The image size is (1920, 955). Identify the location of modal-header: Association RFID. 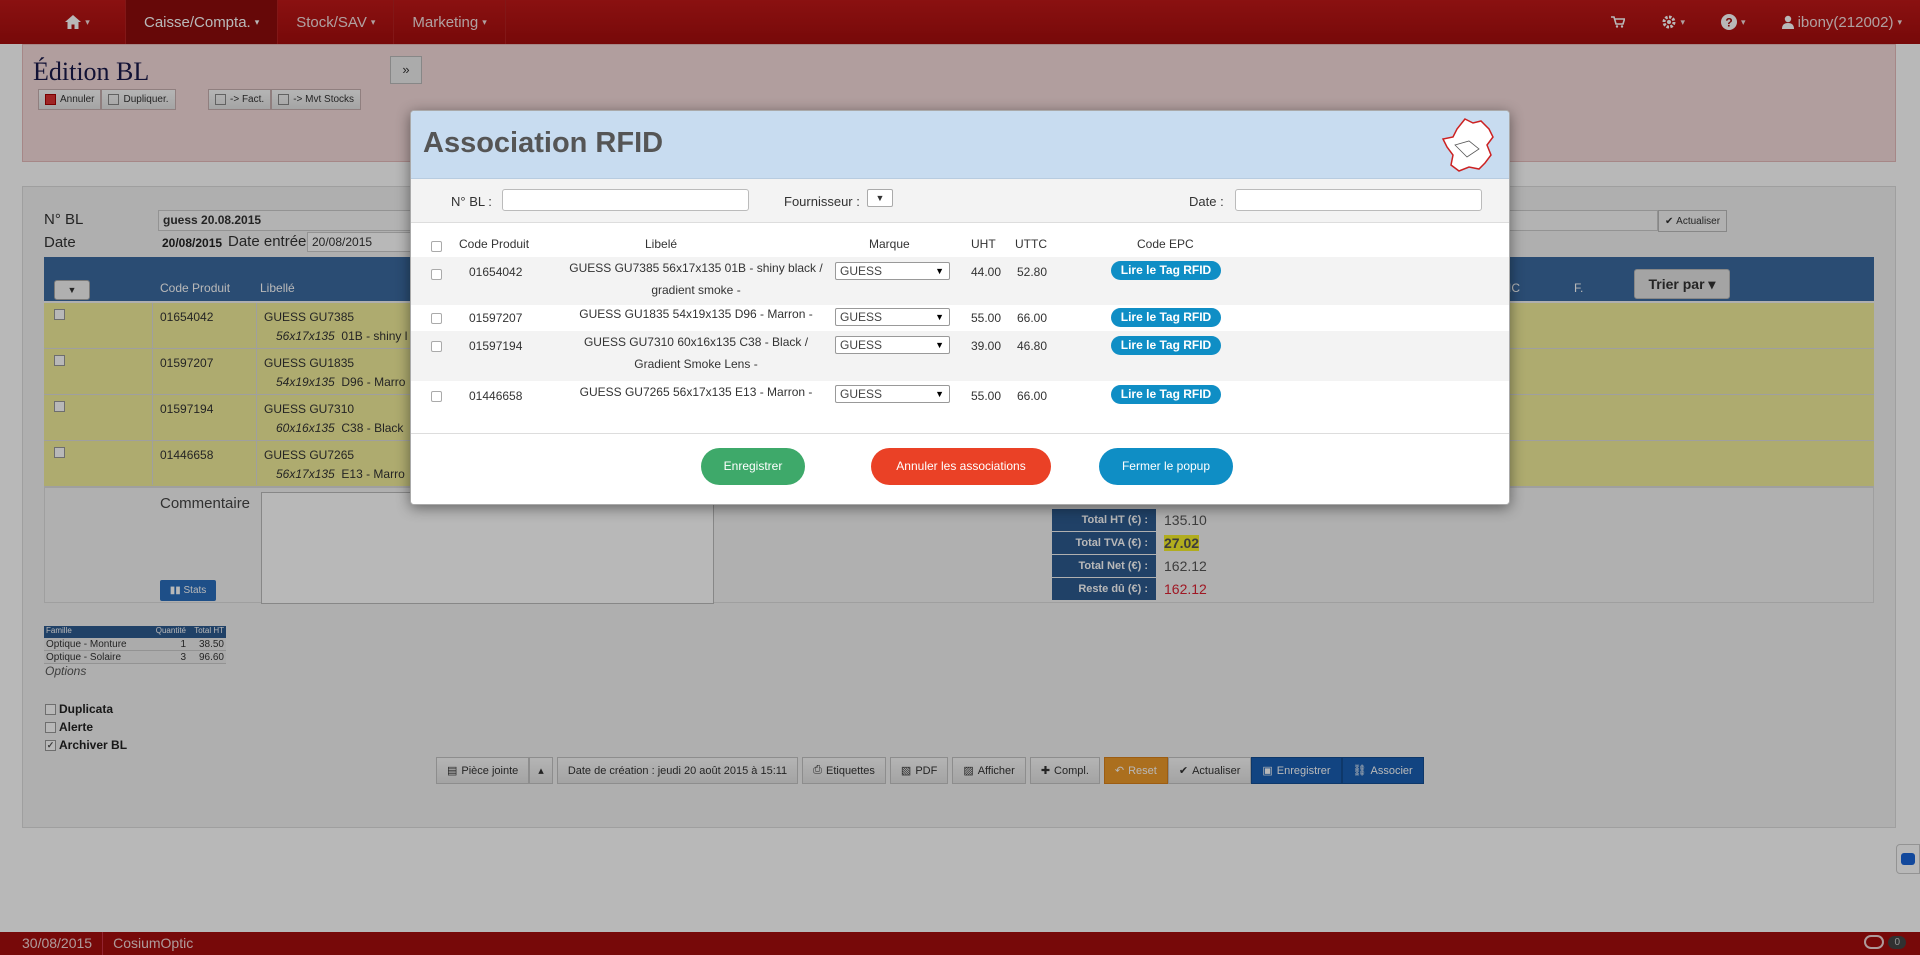
(960, 145).